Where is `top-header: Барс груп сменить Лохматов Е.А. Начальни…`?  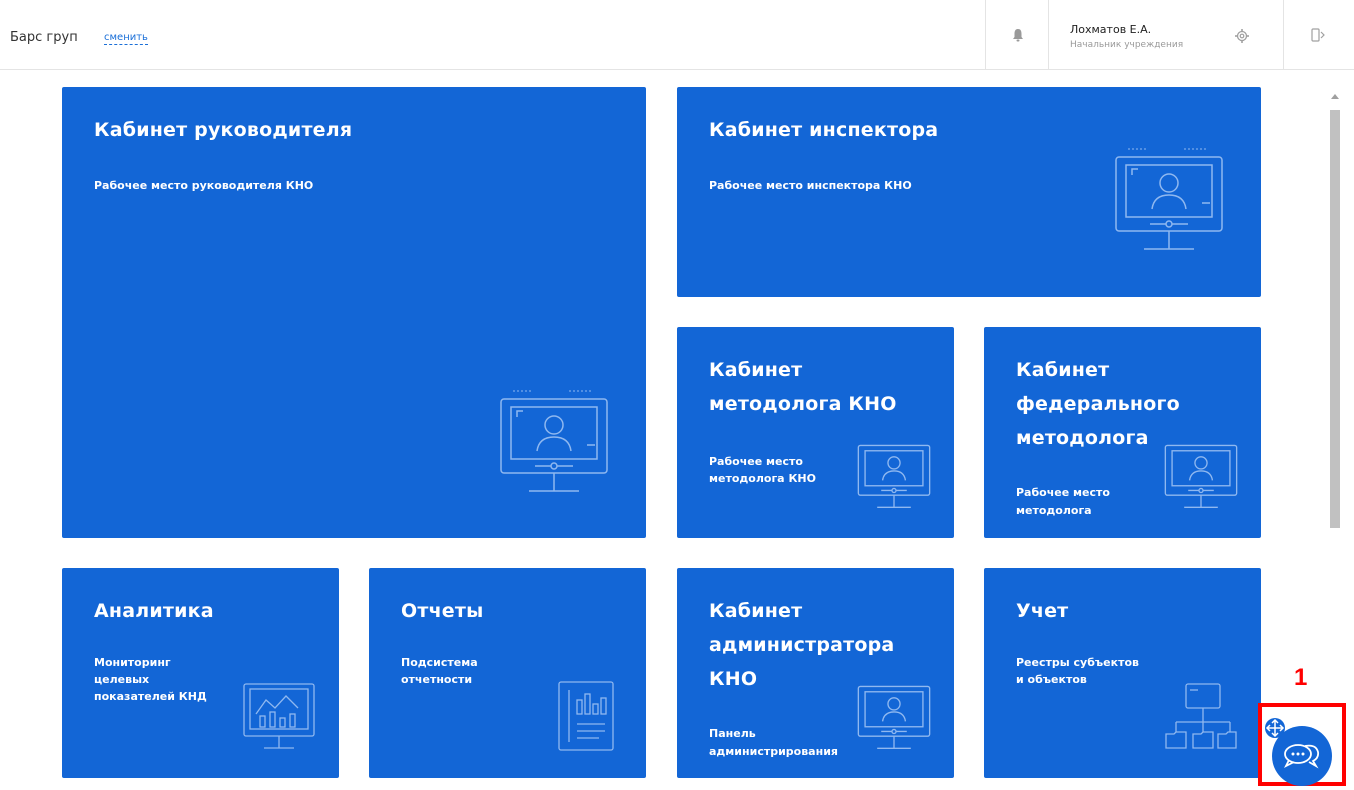
top-header: Барс груп сменить Лохматов Е.А. Начальни… is located at coordinates (677, 35).